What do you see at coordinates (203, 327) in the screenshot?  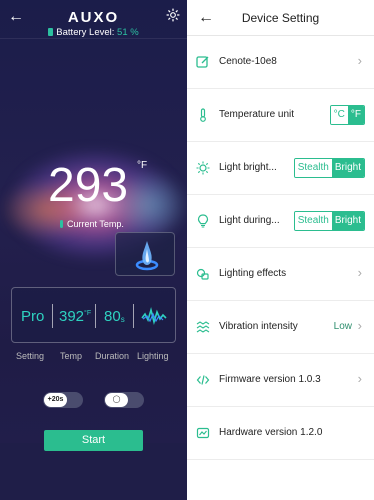 I see `vibration-icon` at bounding box center [203, 327].